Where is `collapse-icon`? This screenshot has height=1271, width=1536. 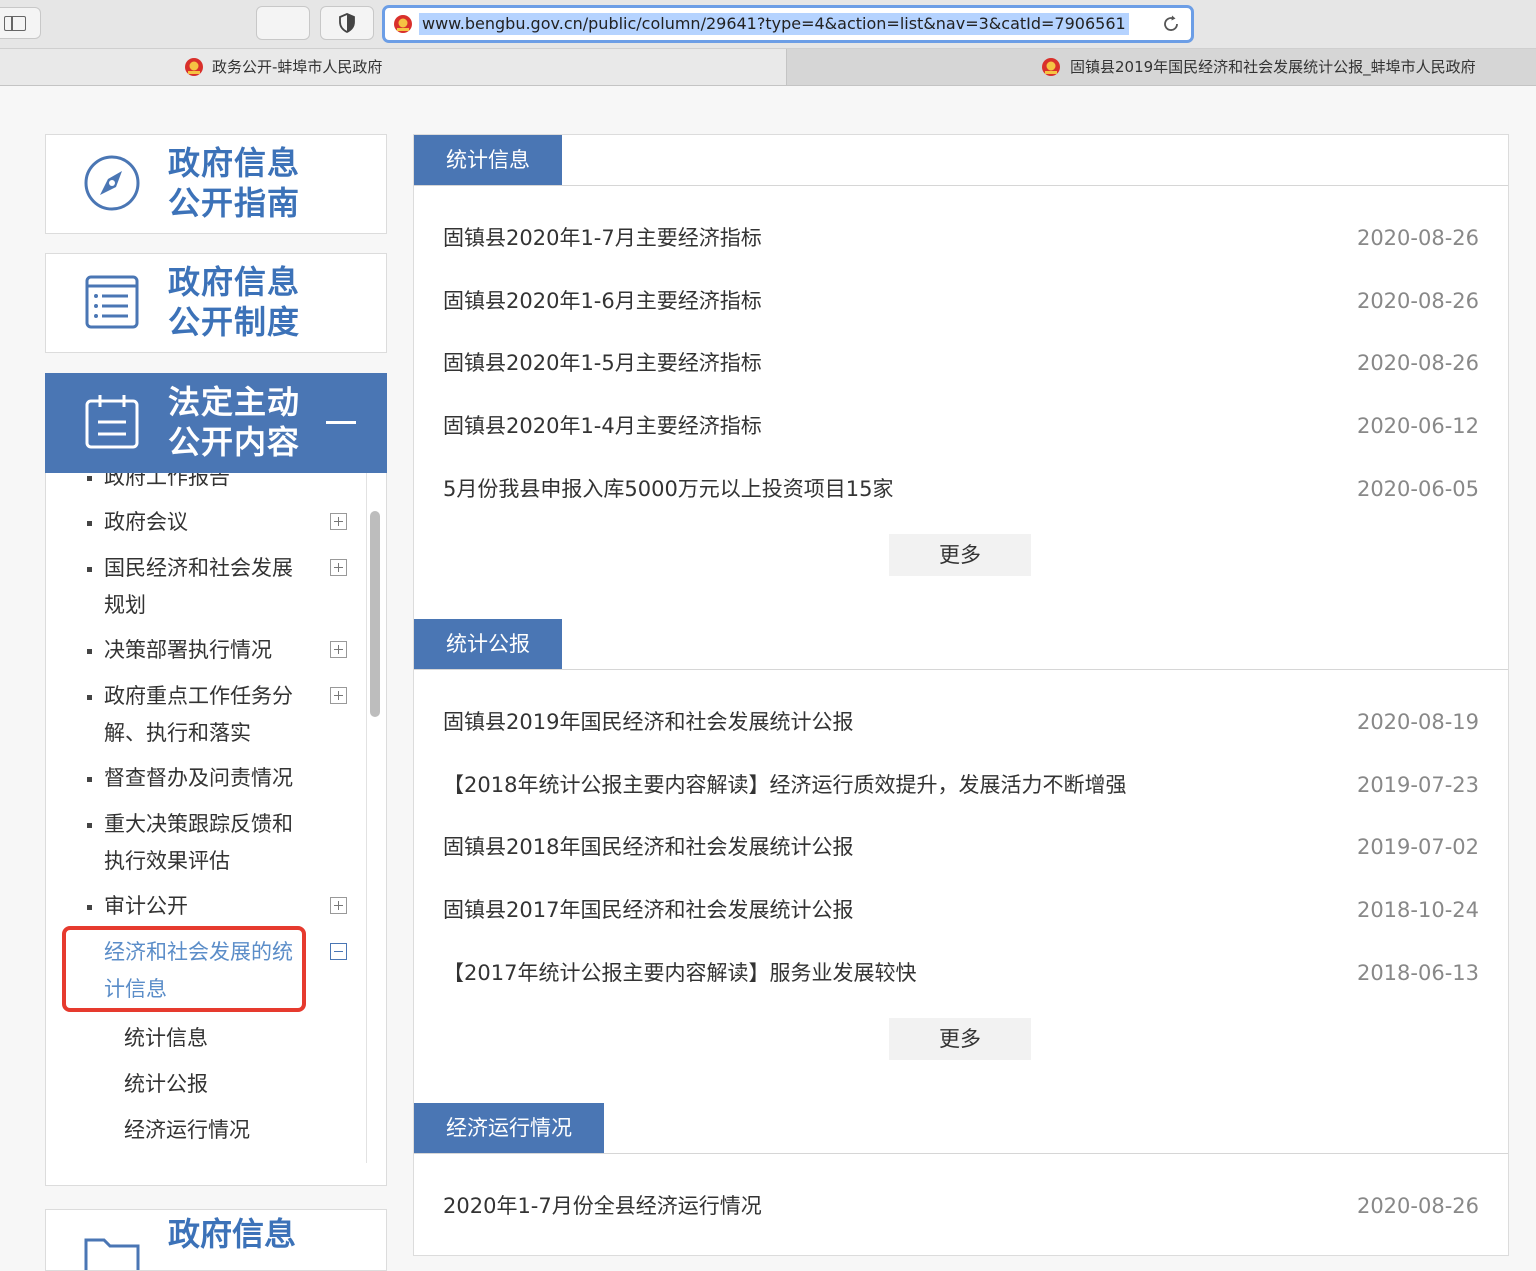
collapse-icon is located at coordinates (341, 422).